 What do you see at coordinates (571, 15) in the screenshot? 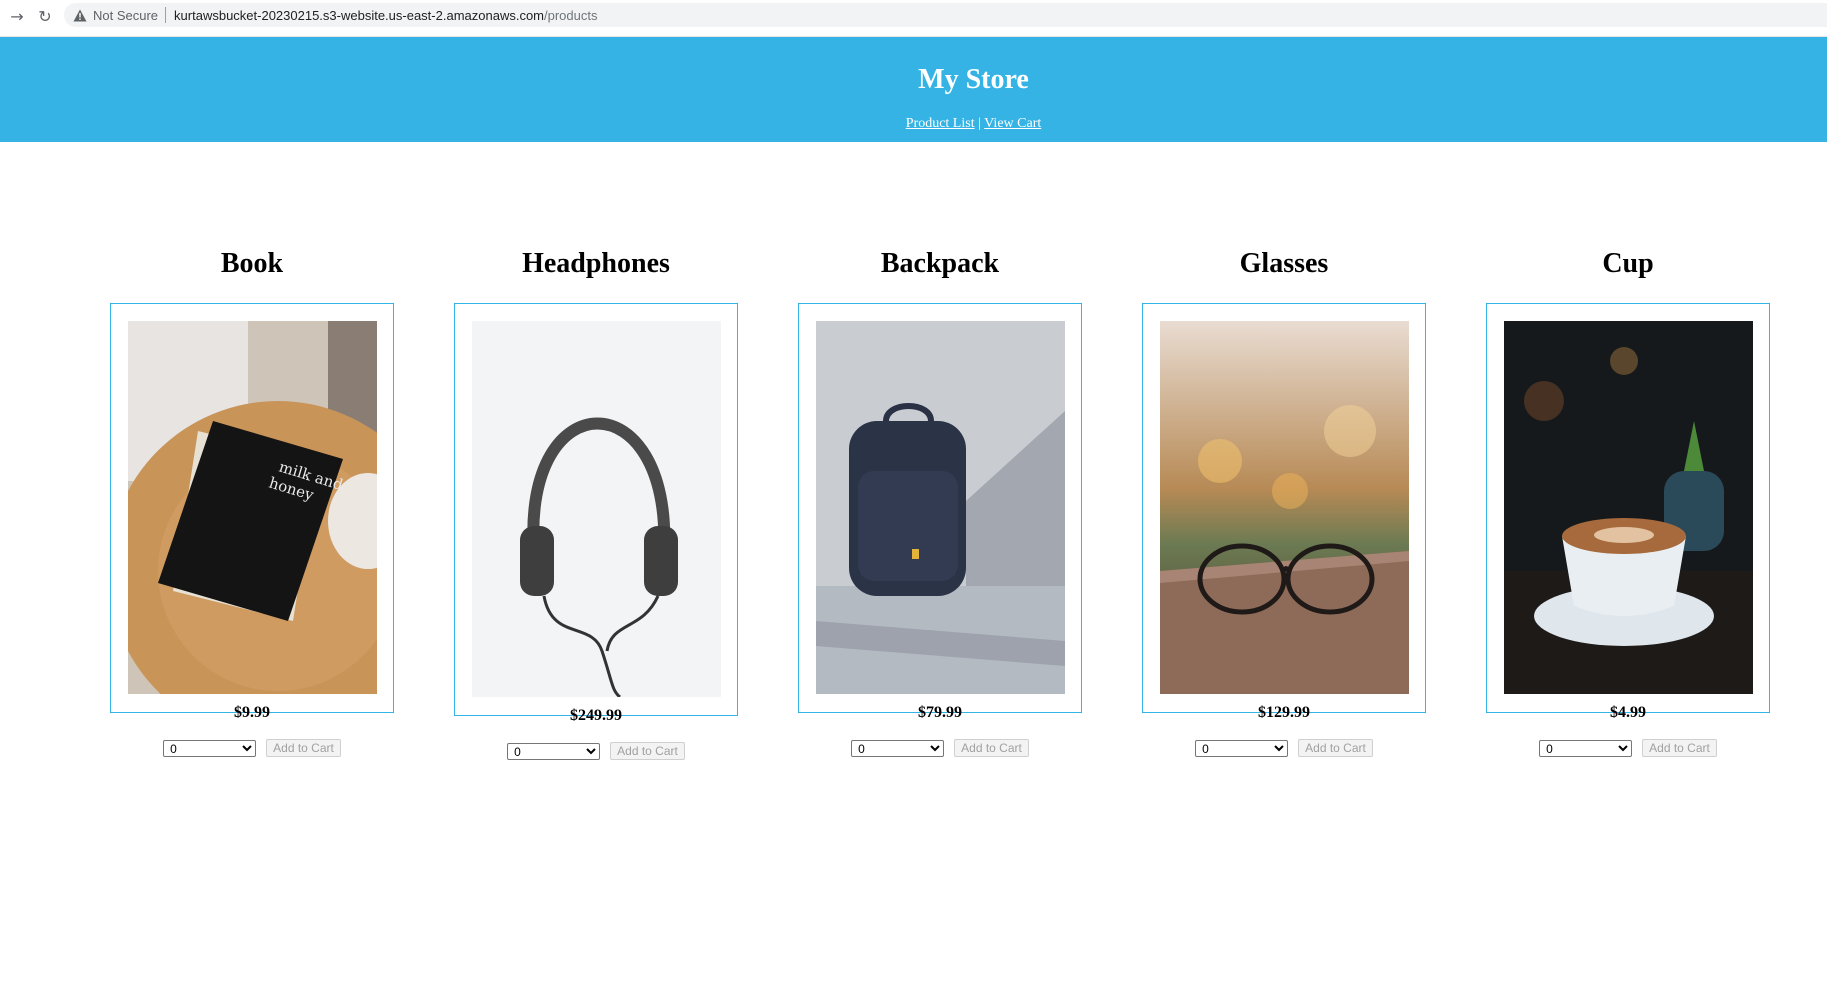
I see `url-path: /products` at bounding box center [571, 15].